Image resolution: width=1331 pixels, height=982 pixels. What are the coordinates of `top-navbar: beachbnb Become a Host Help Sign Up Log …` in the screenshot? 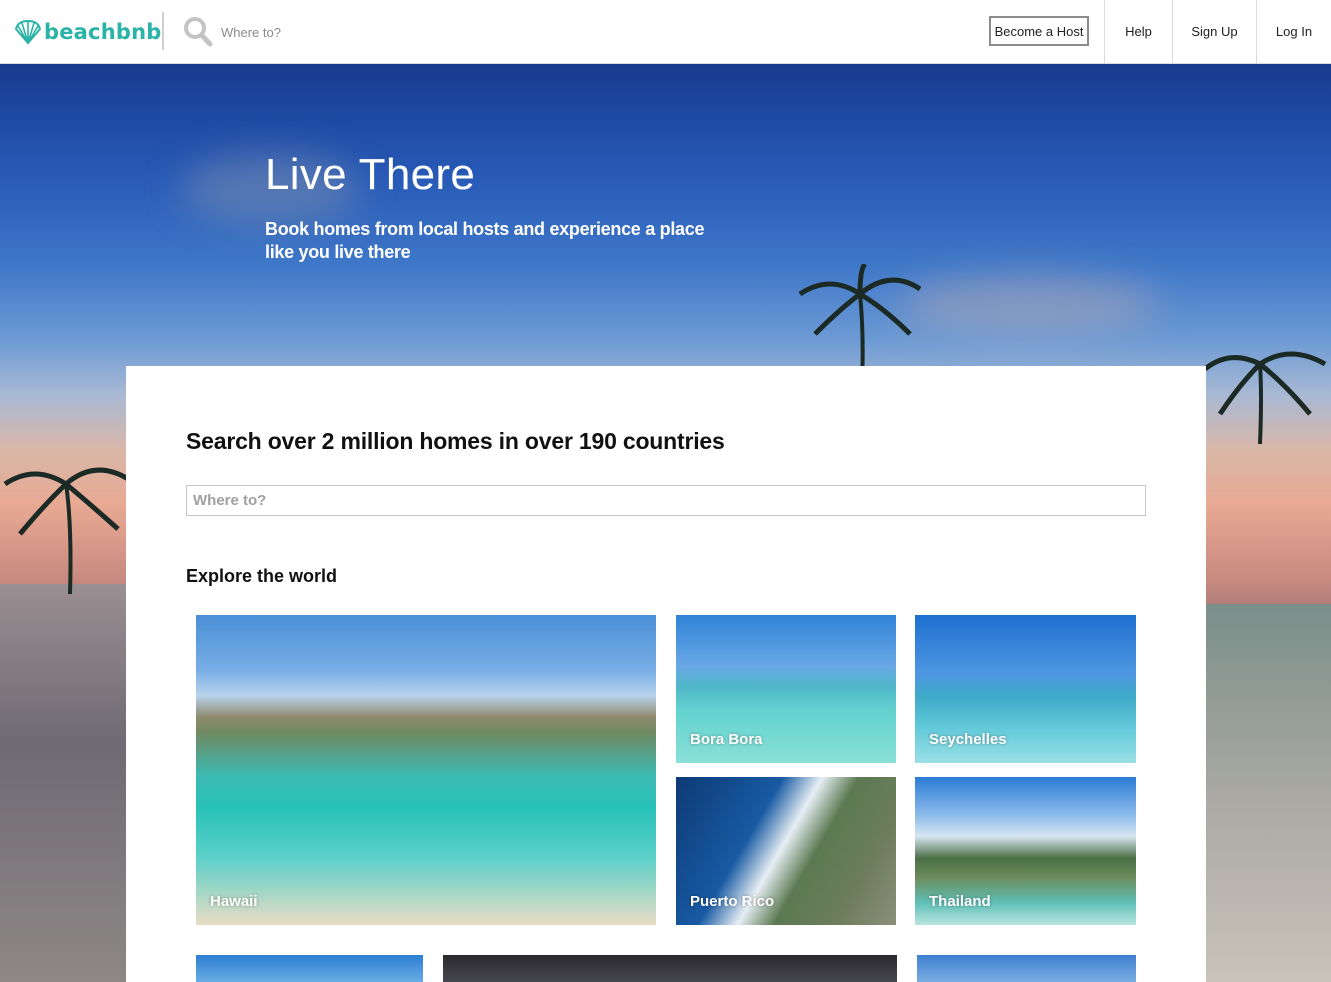 It's located at (665, 32).